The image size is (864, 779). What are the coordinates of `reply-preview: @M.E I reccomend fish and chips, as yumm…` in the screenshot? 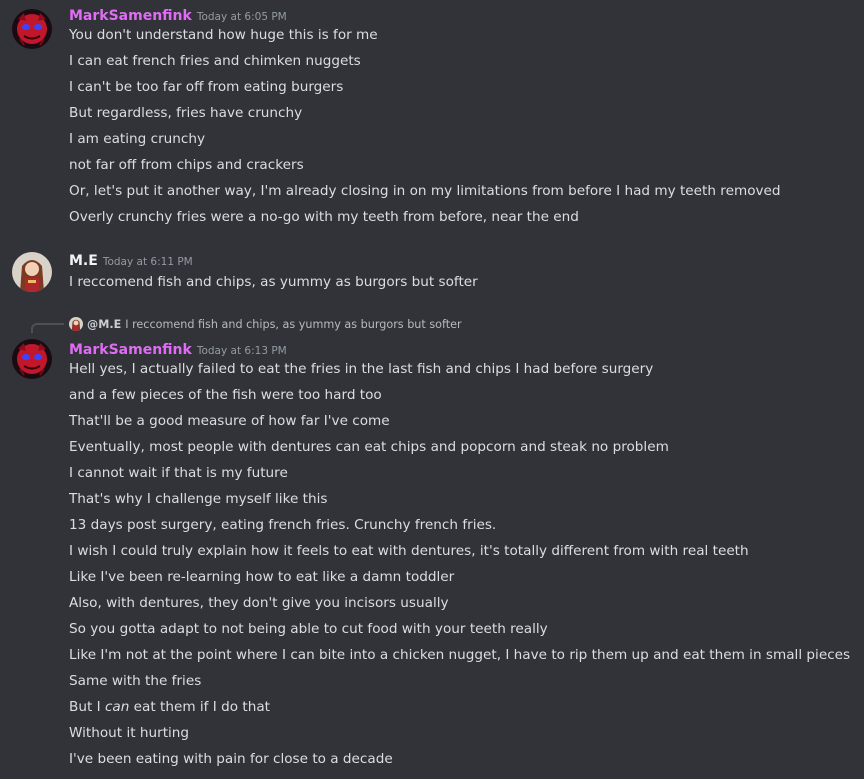 It's located at (265, 324).